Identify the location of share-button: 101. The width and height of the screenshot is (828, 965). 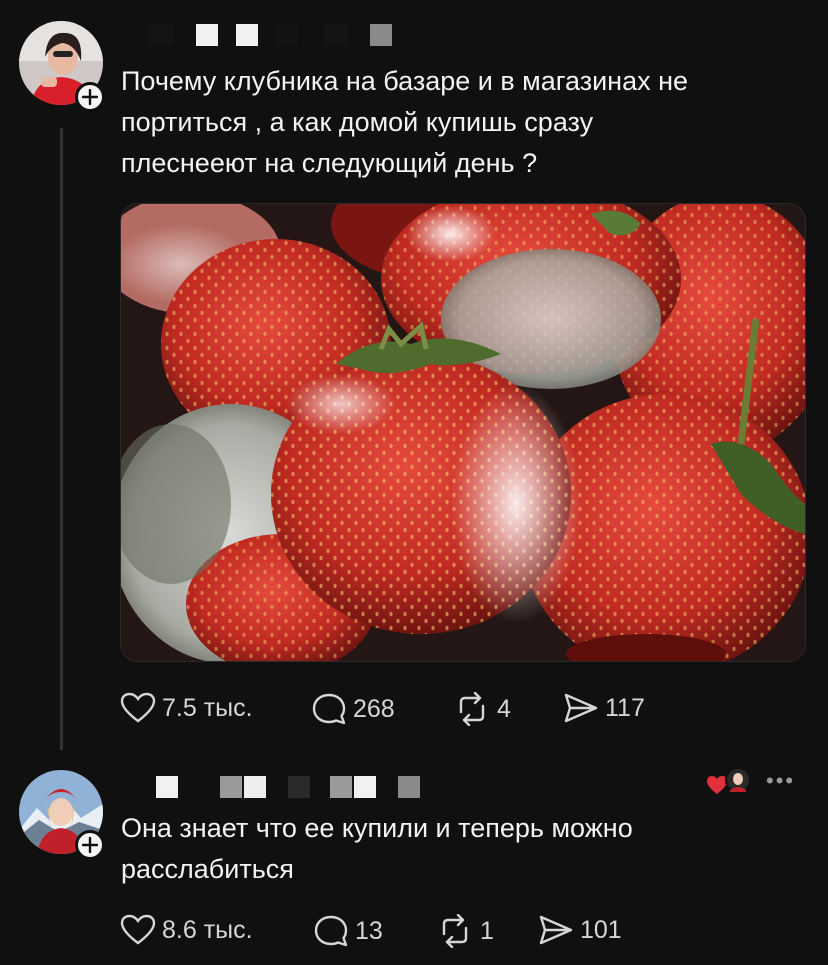
(580, 930).